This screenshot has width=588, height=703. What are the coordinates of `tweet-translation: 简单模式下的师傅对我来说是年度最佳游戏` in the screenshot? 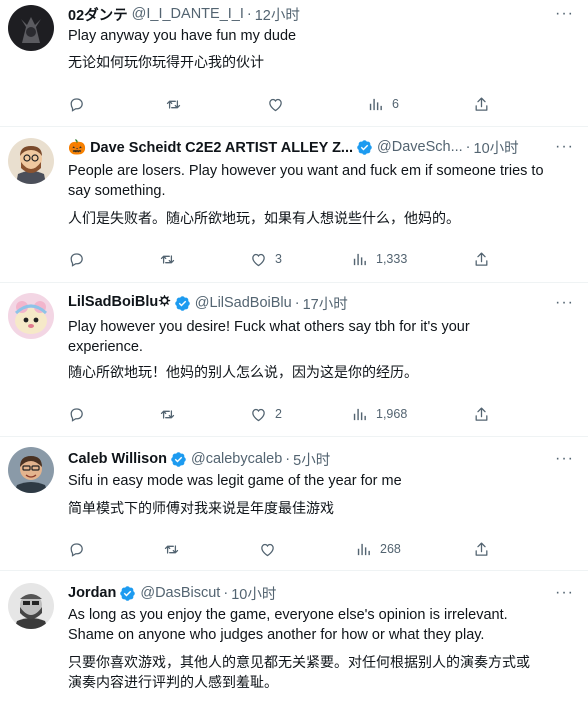 It's located at (323, 509).